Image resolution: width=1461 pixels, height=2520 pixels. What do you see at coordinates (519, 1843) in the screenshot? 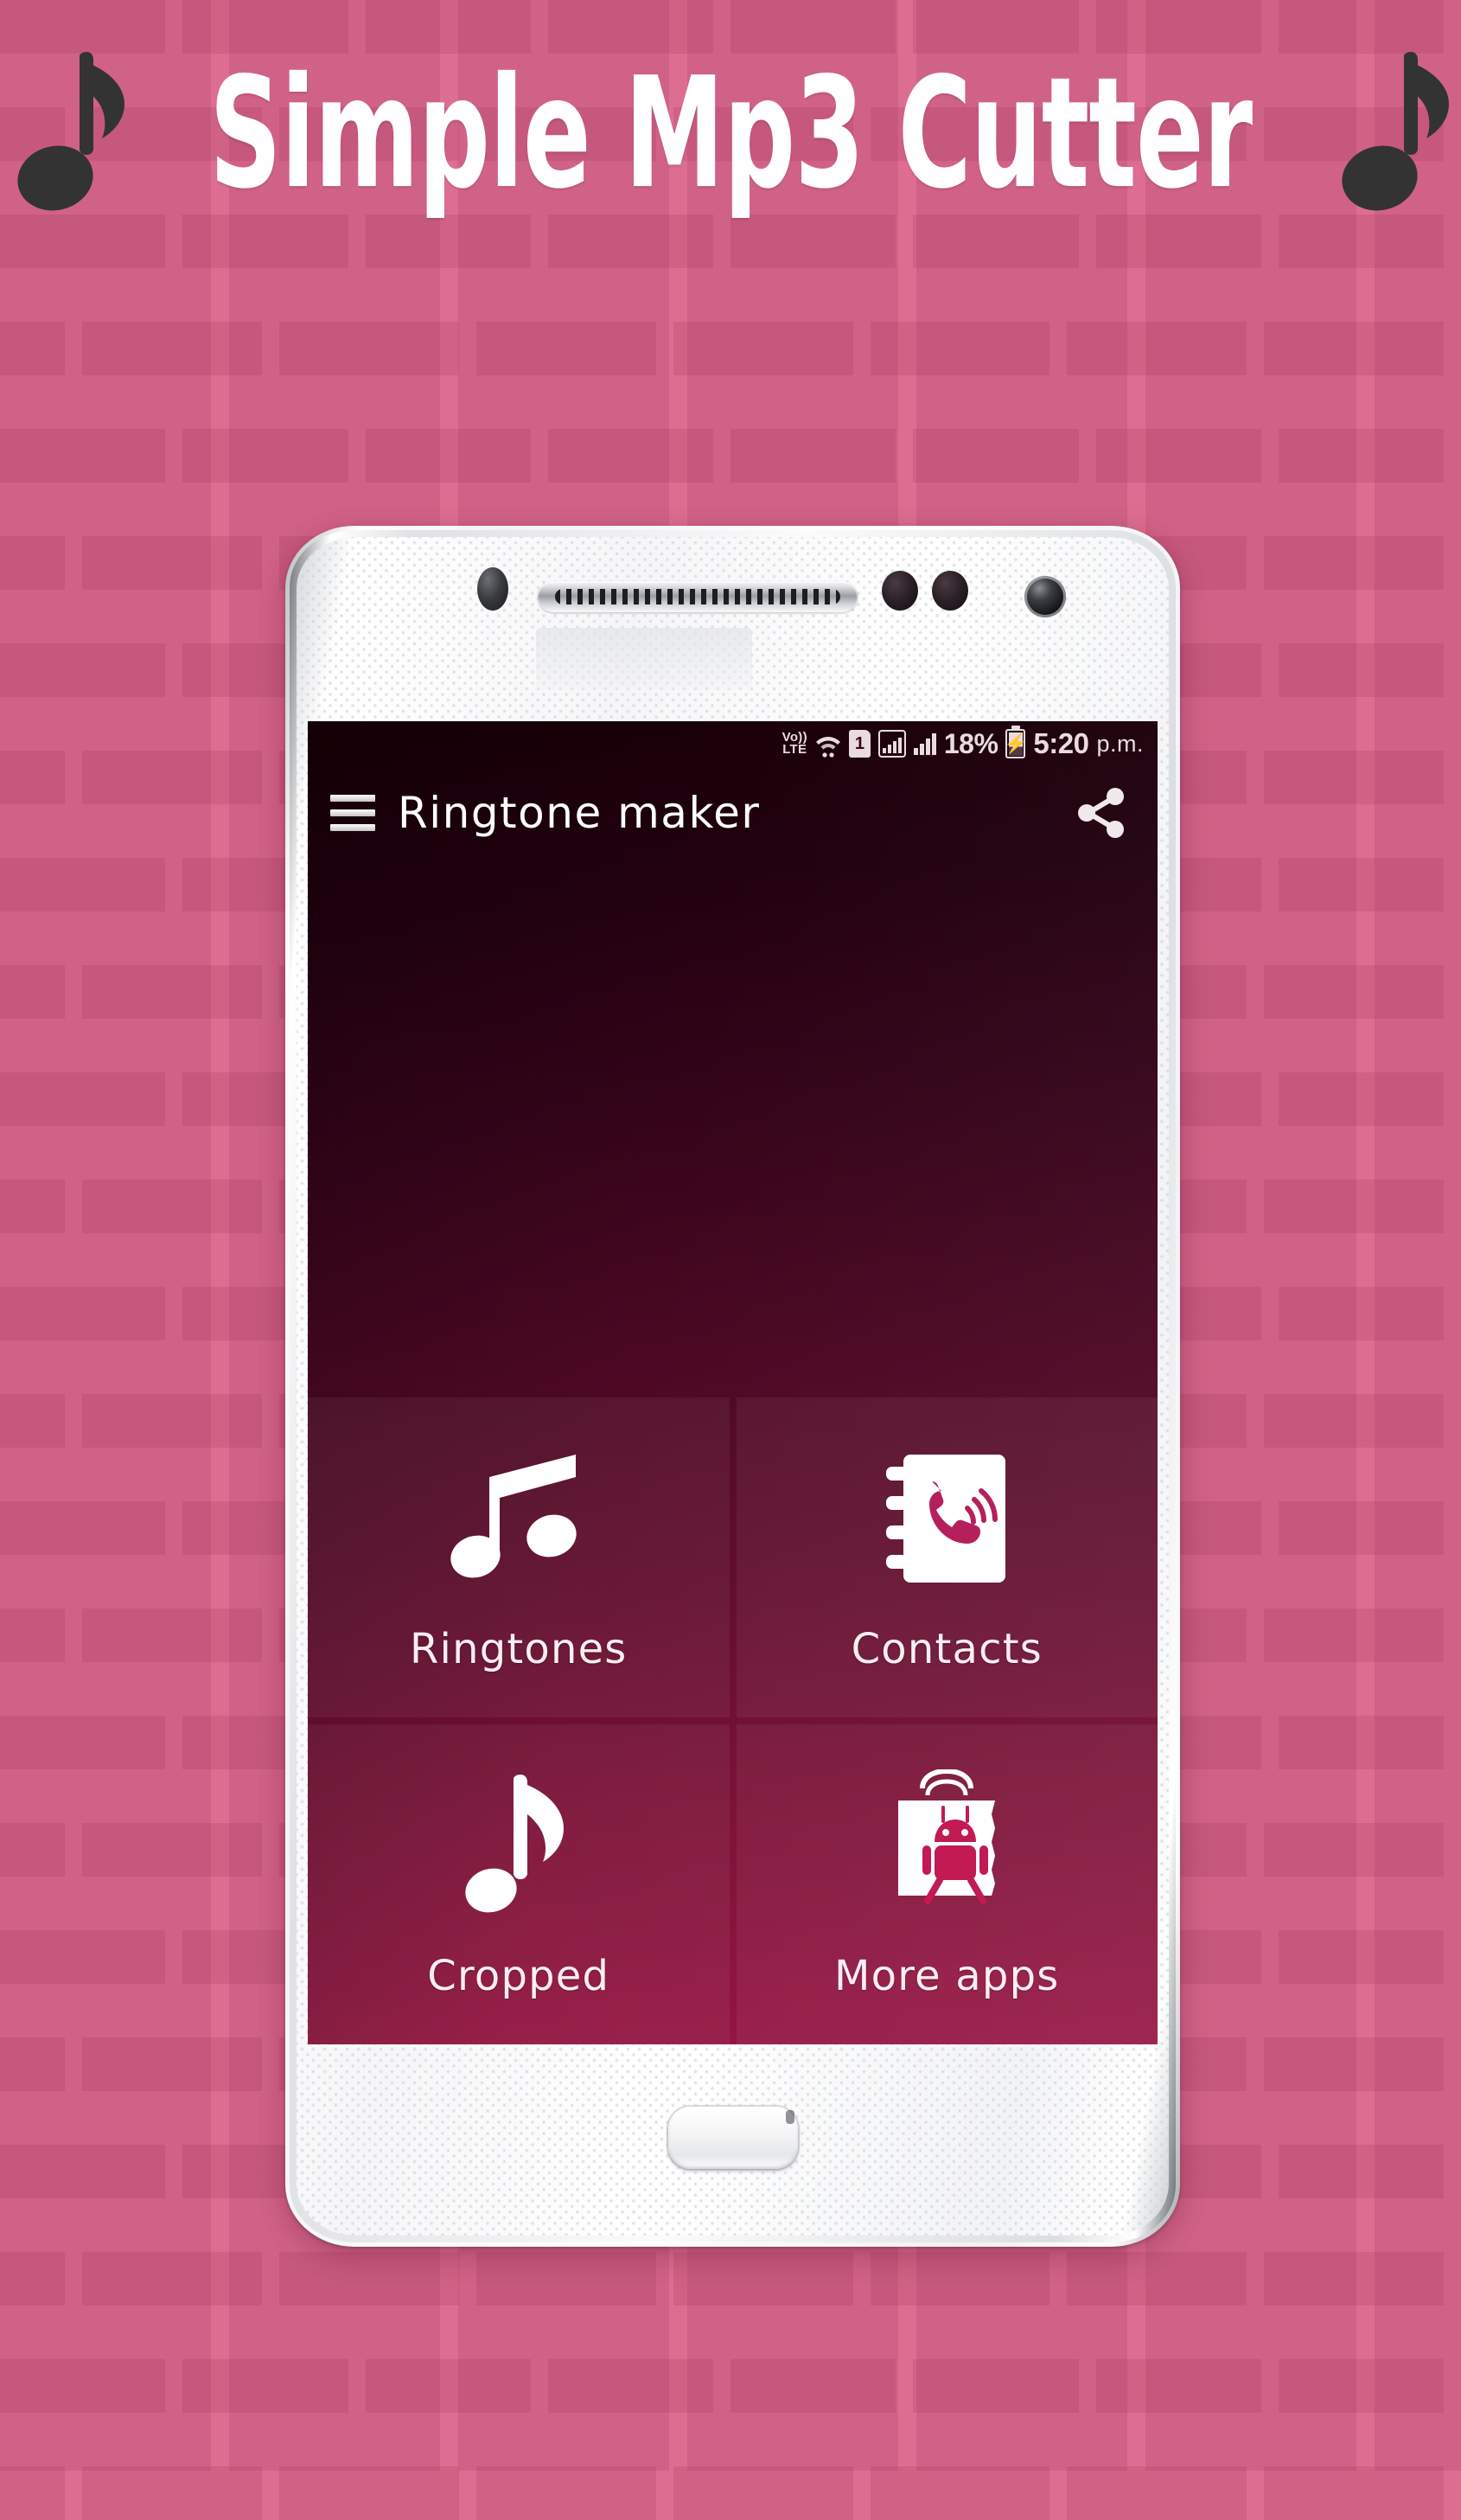
I see `eighth-note-icon` at bounding box center [519, 1843].